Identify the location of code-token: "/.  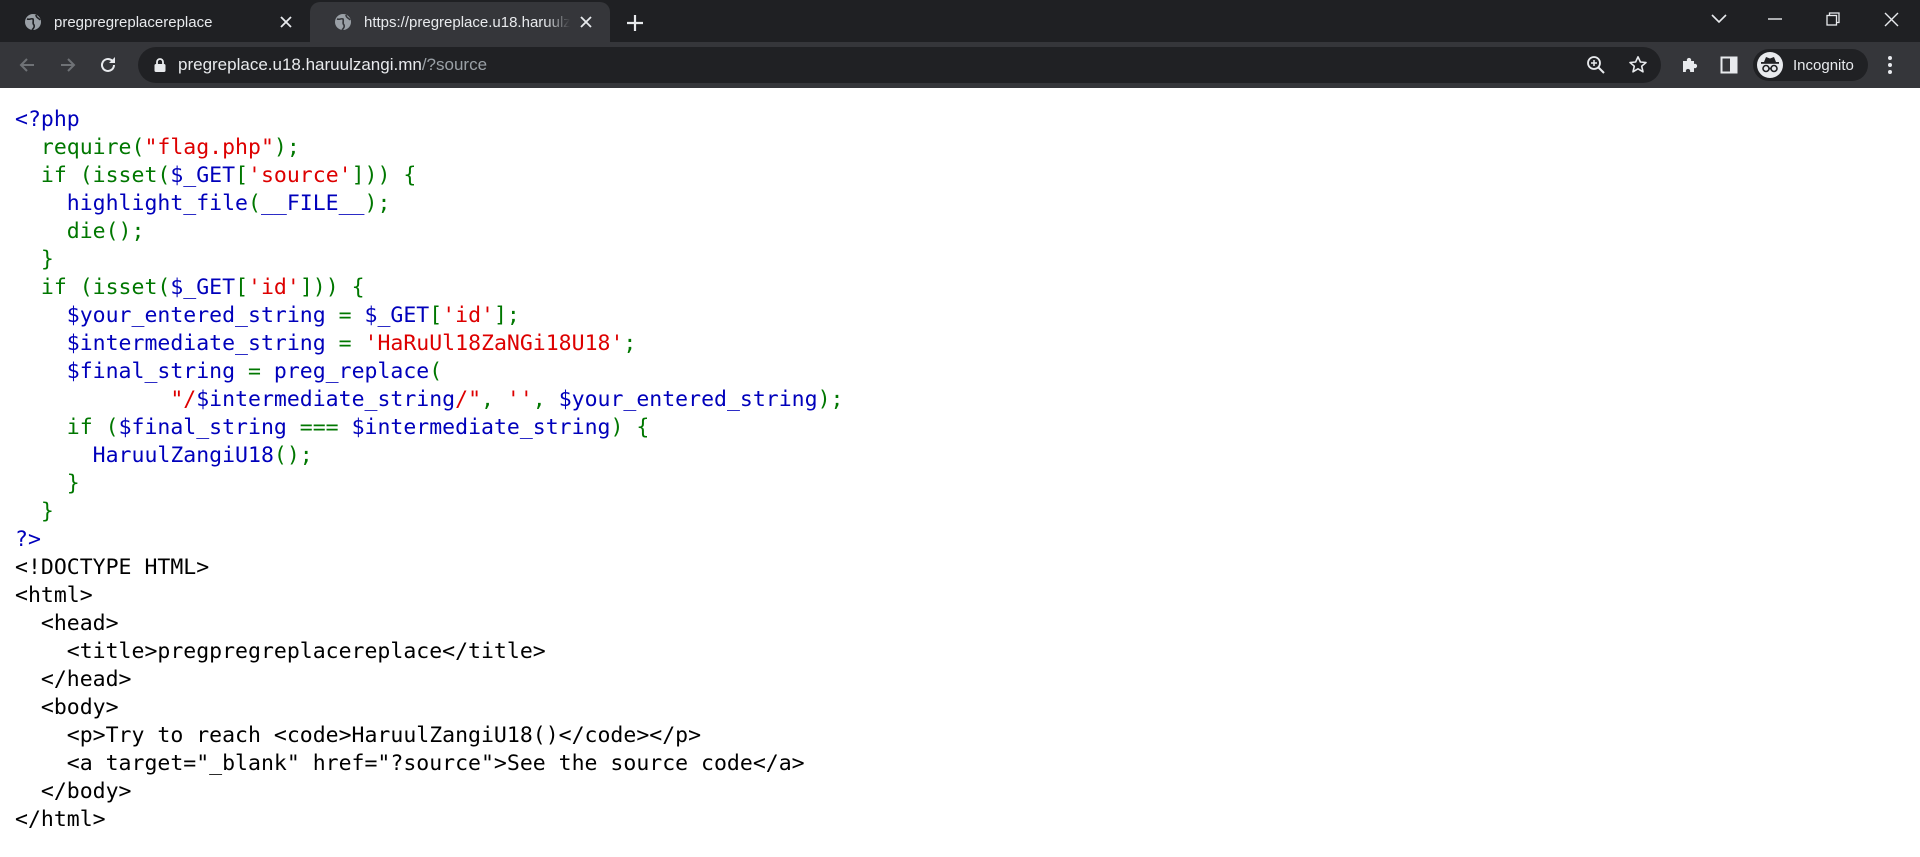
(183, 399).